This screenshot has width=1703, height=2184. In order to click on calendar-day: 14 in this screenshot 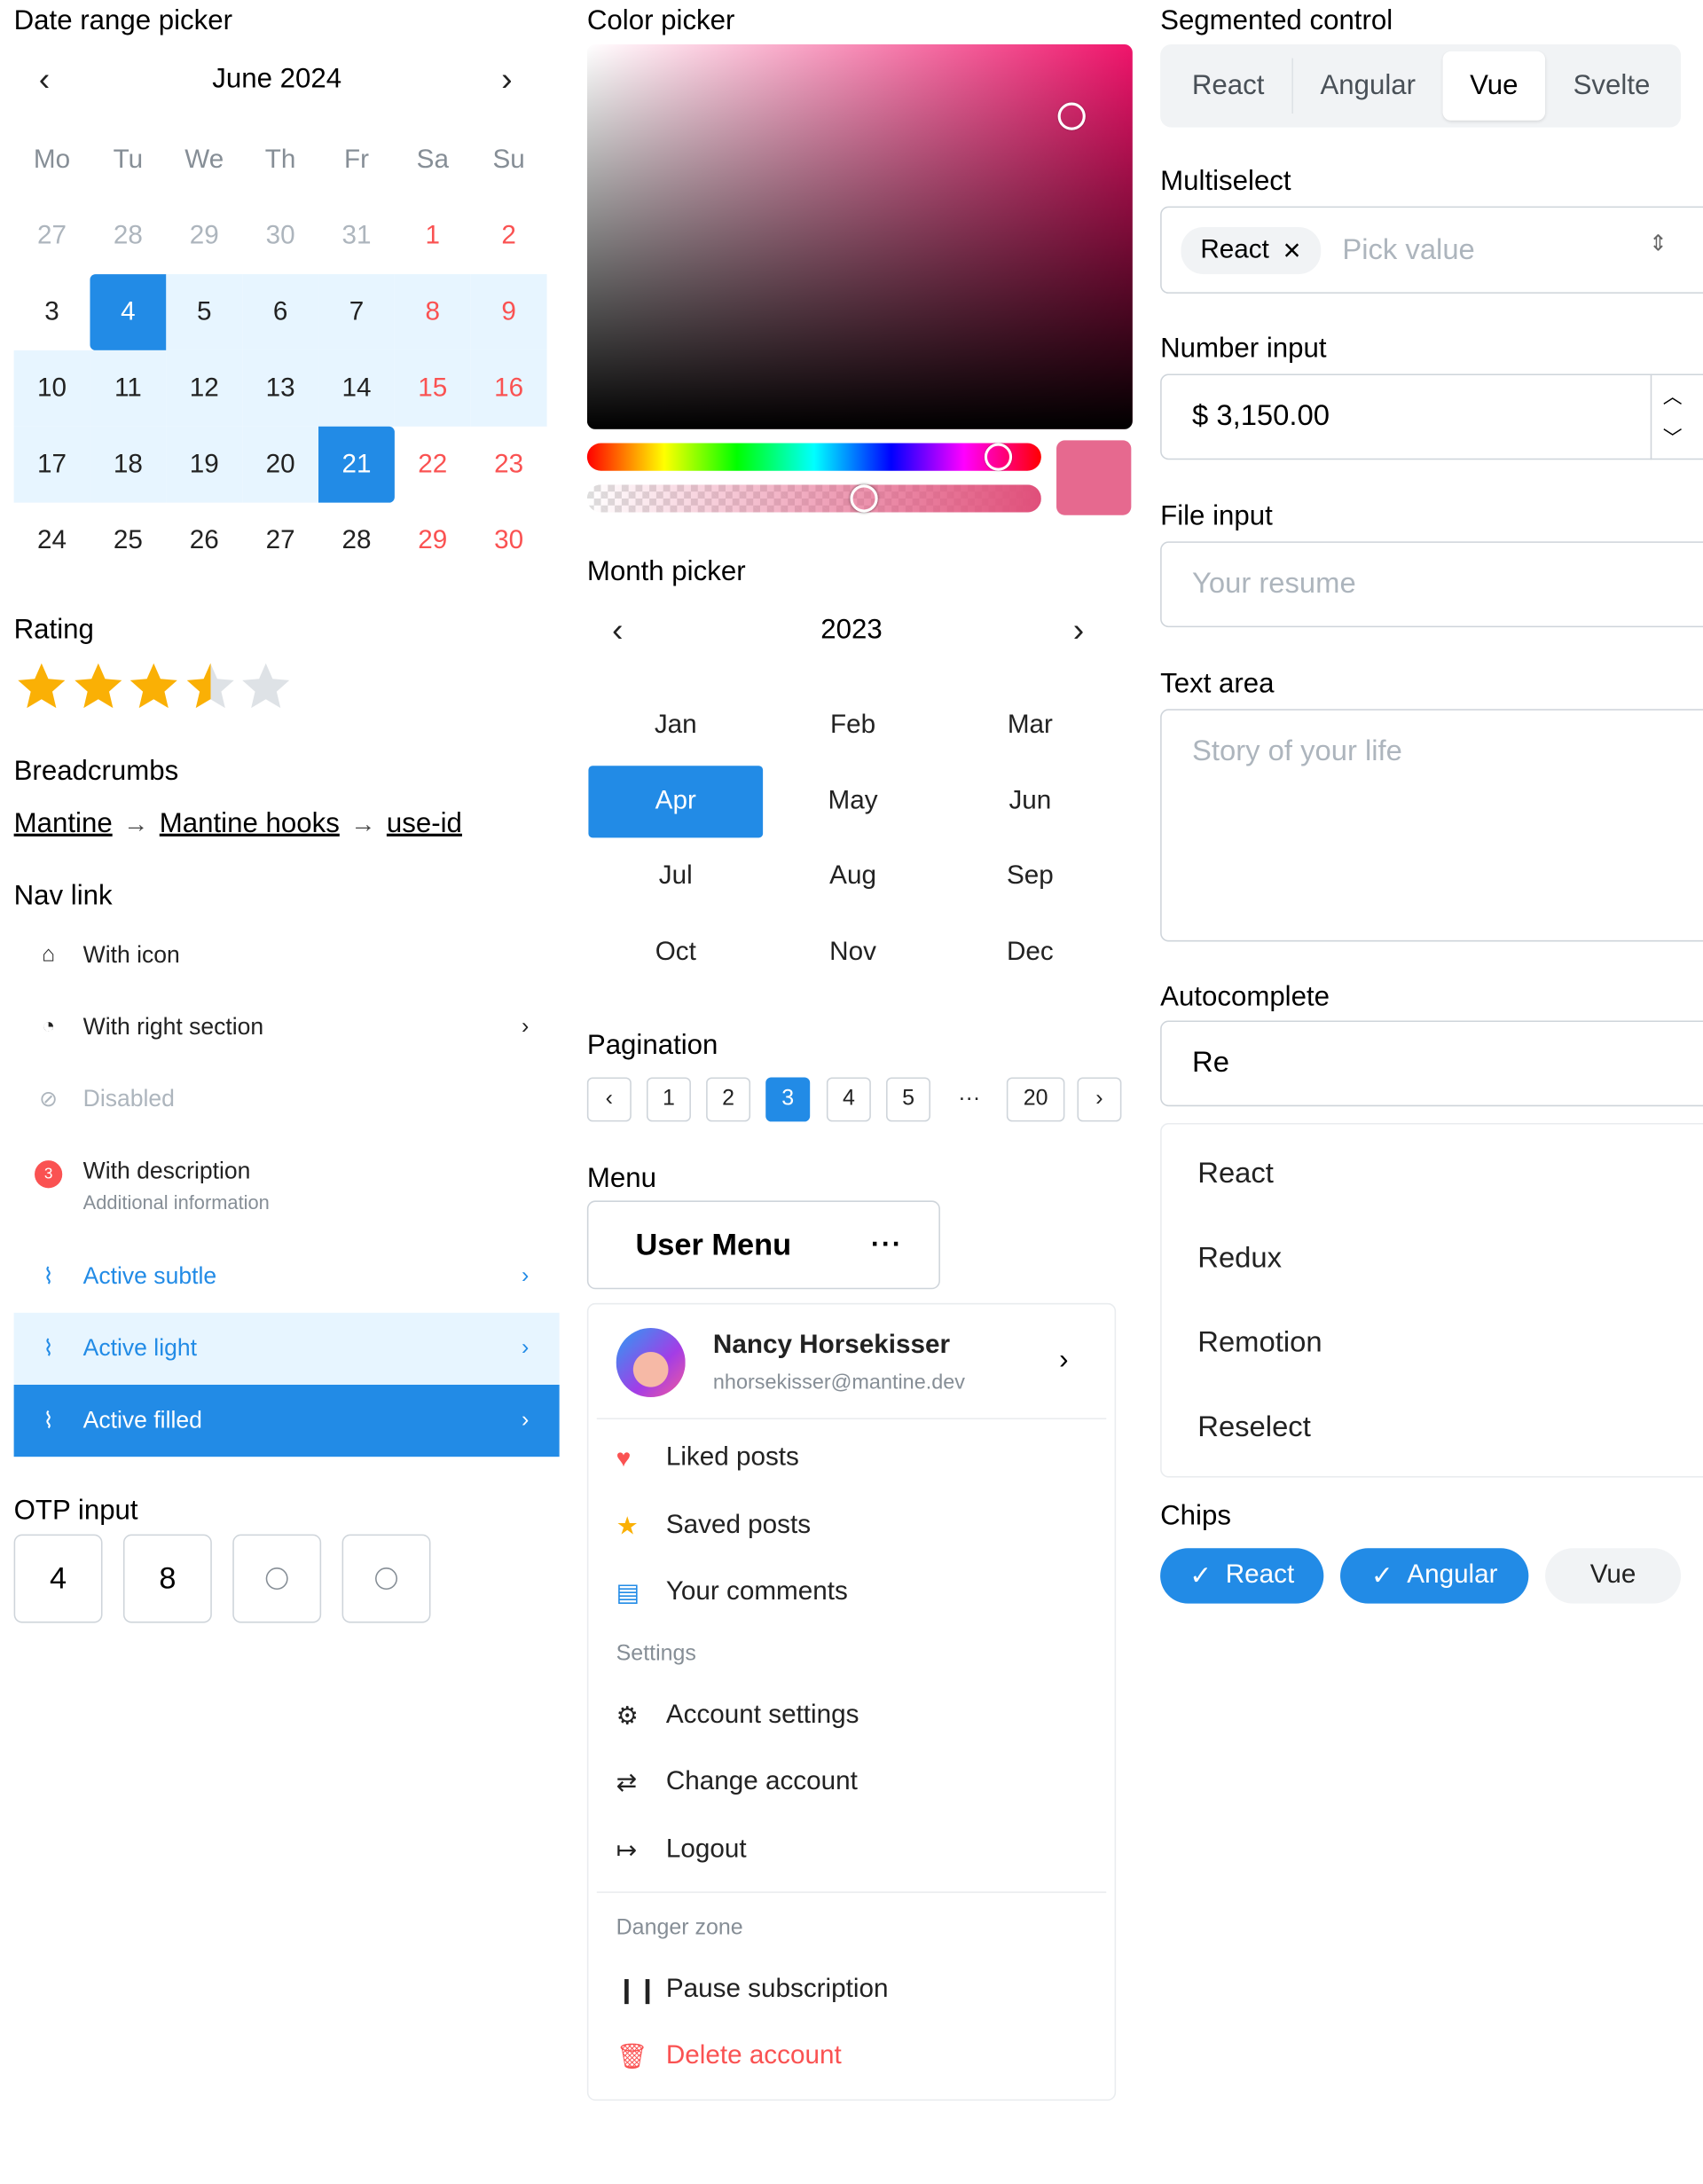, I will do `click(356, 388)`.